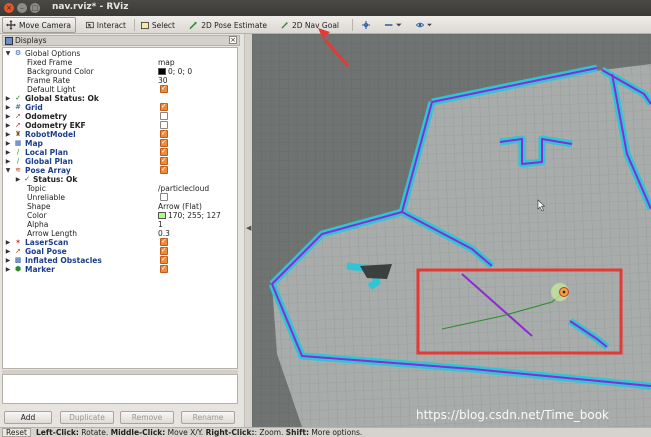 The width and height of the screenshot is (651, 437). What do you see at coordinates (106, 25) in the screenshot?
I see `interact-tool: Interact` at bounding box center [106, 25].